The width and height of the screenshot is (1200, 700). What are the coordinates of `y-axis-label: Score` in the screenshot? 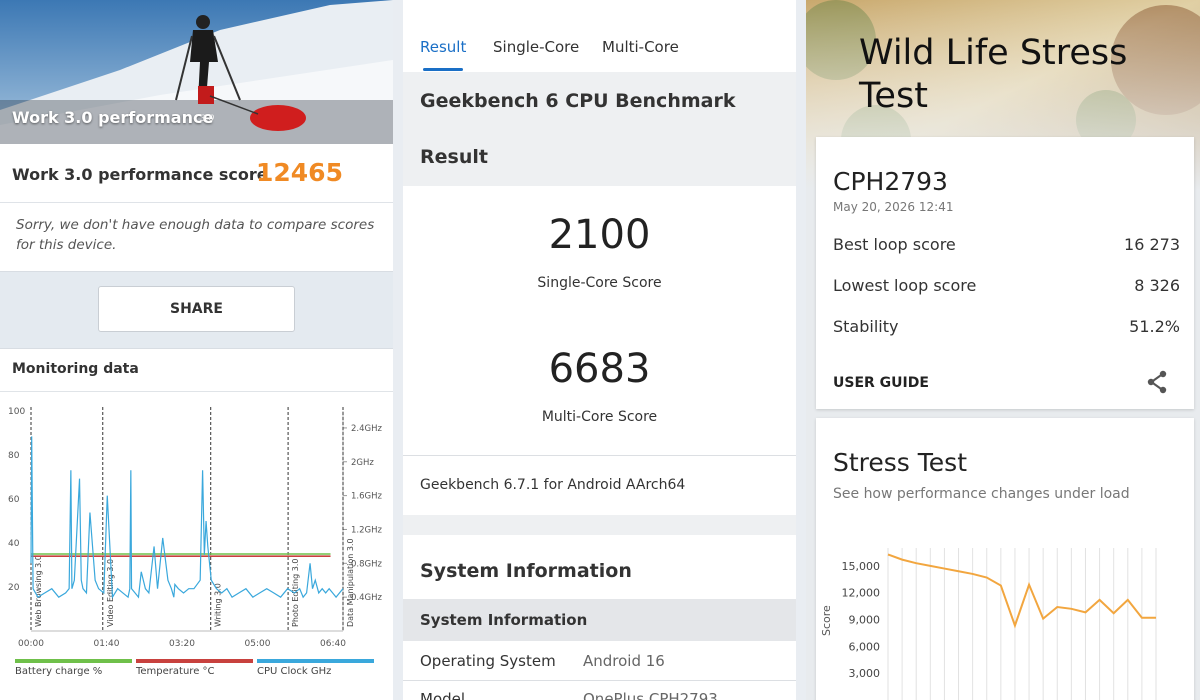 It's located at (826, 620).